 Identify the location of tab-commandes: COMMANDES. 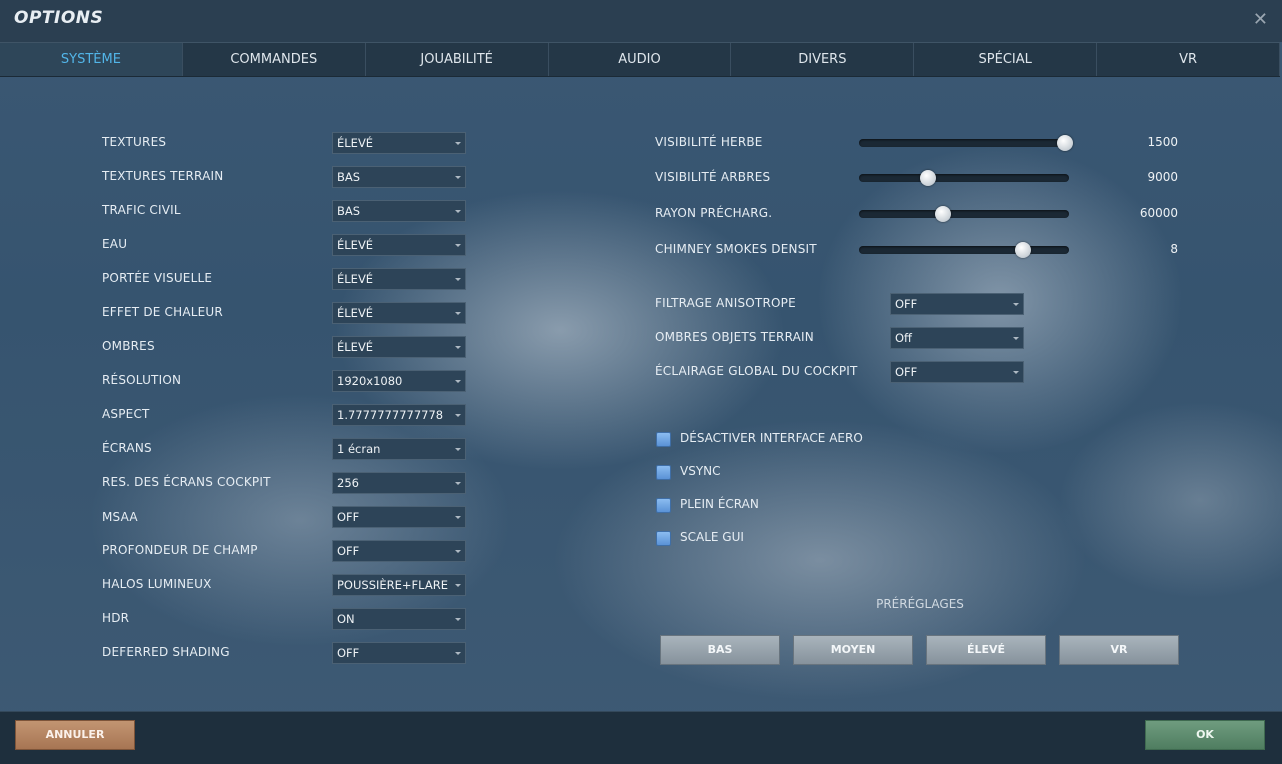
(274, 59).